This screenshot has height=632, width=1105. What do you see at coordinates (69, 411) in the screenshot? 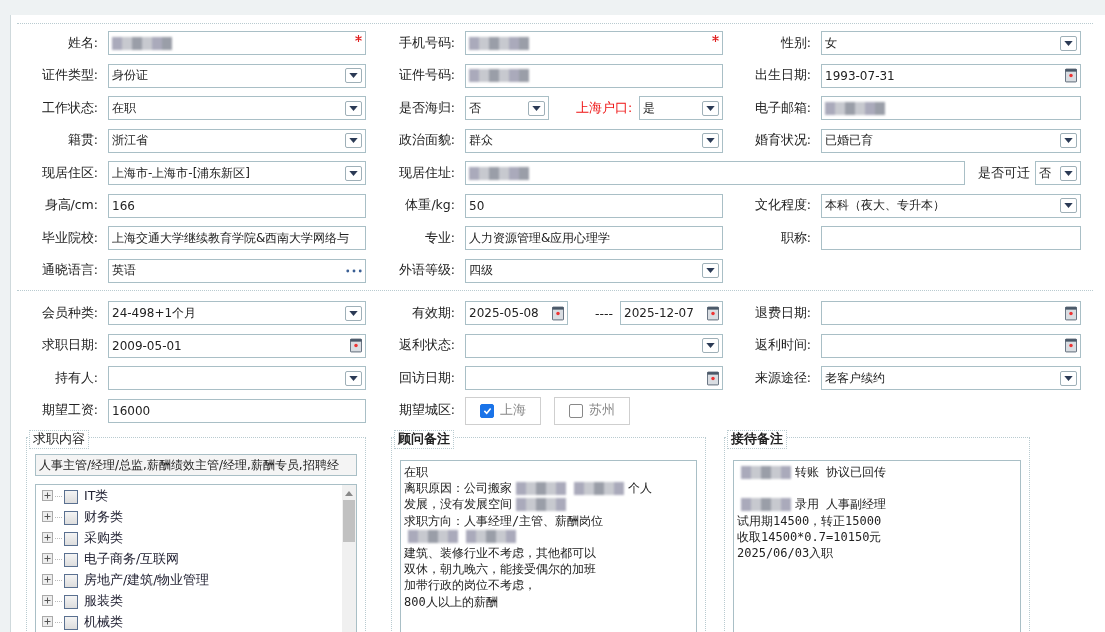
I see `field-label: 期望工资:` at bounding box center [69, 411].